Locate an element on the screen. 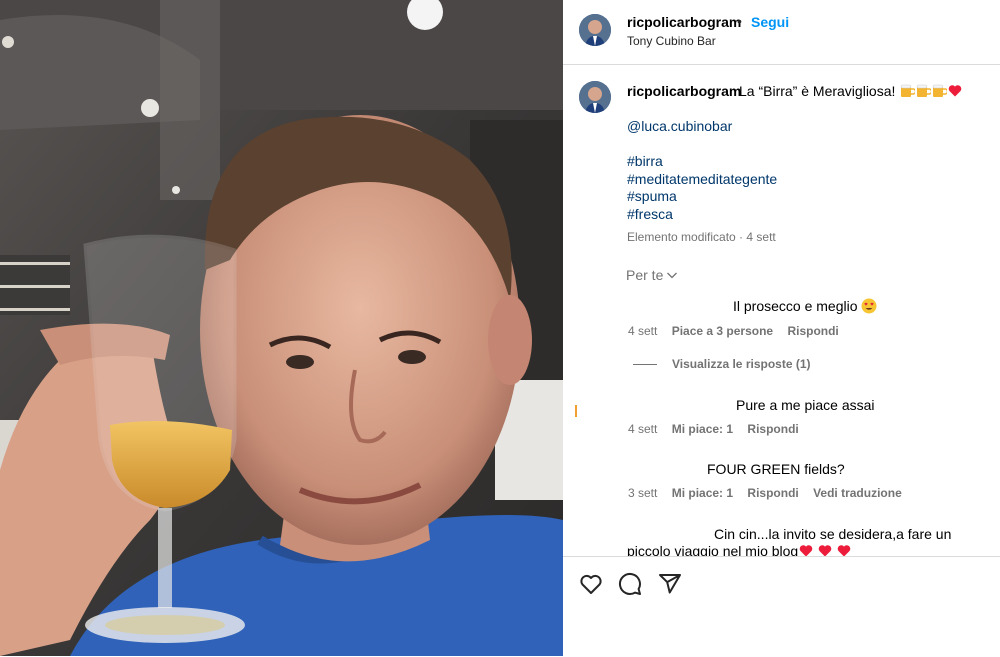 This screenshot has height=657, width=1000. caption-author-avatar is located at coordinates (595, 97).